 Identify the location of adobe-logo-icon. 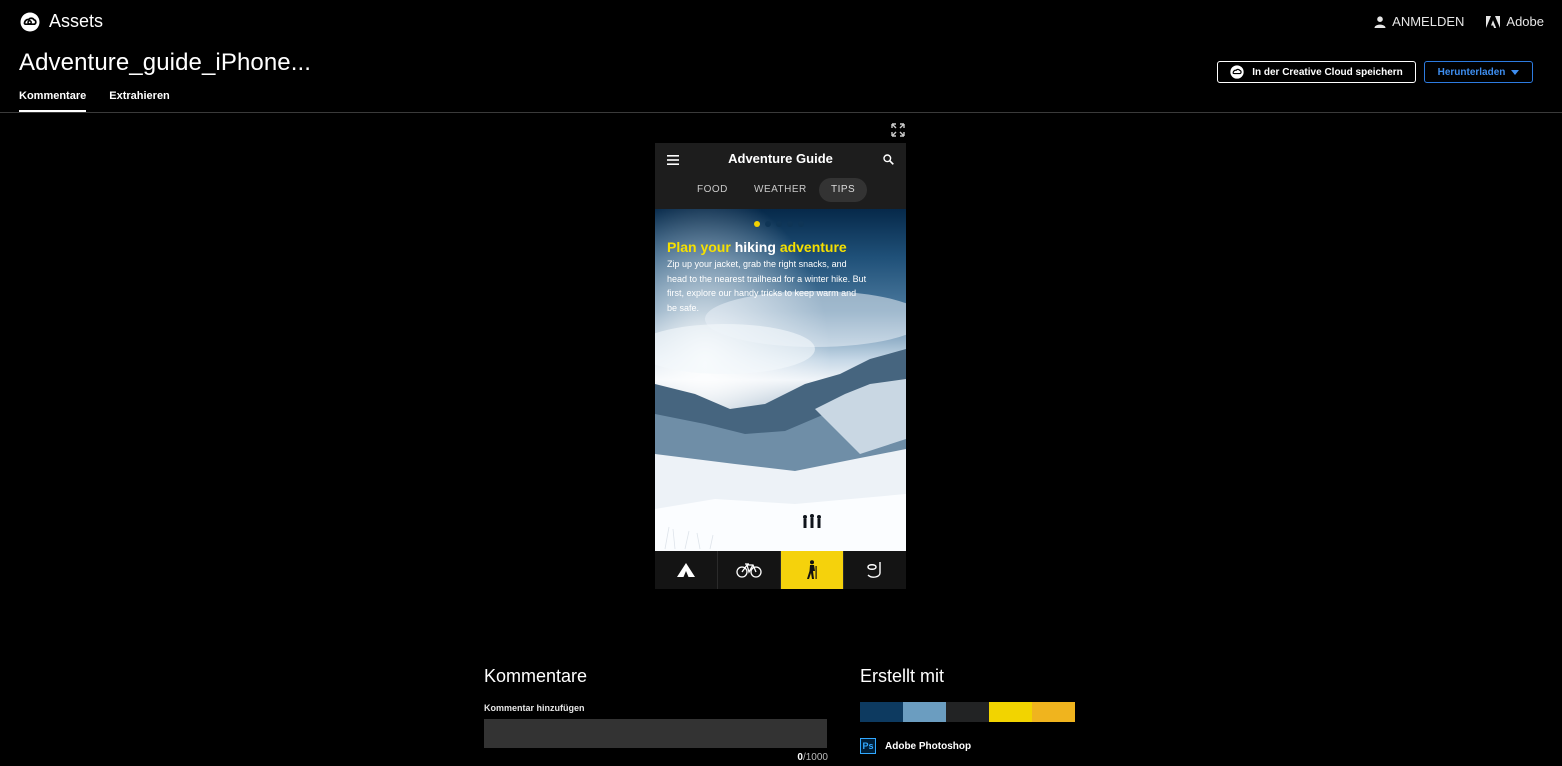
(1493, 21).